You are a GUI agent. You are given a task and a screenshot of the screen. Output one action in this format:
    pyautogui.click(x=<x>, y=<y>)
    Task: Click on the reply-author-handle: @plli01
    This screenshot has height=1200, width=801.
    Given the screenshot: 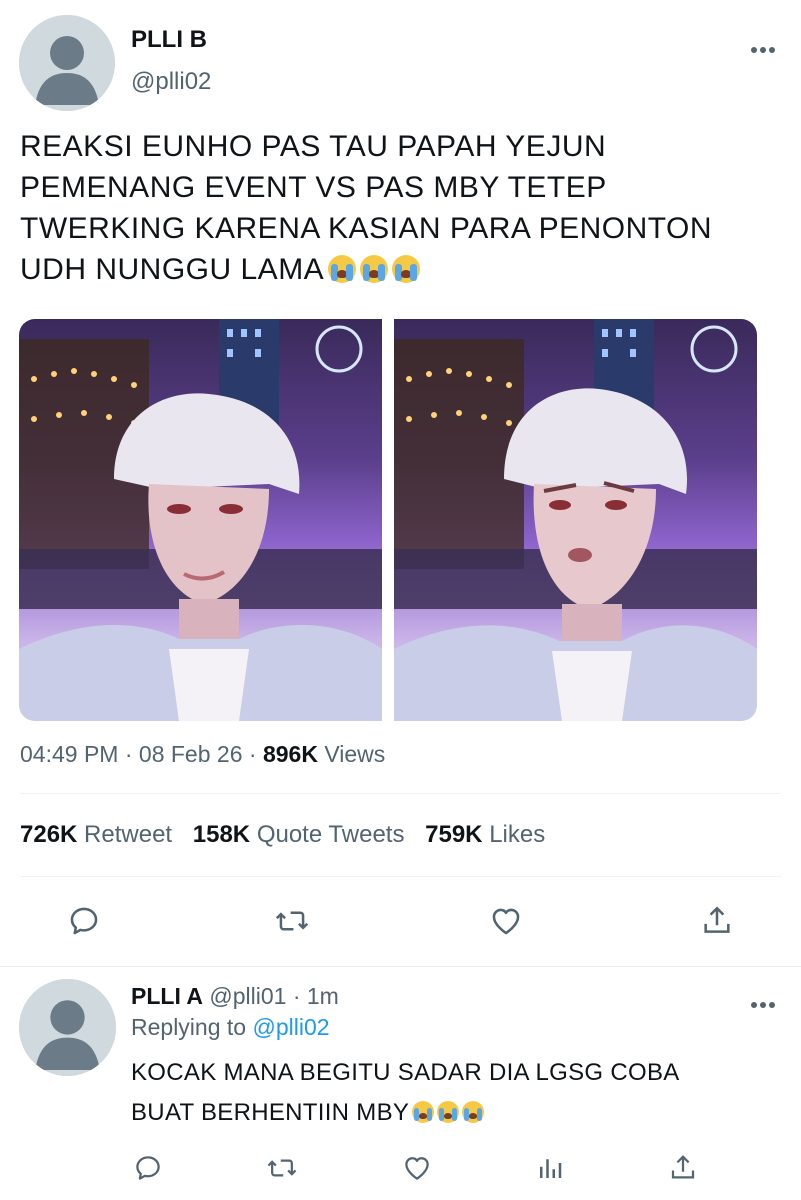 What is the action you would take?
    pyautogui.click(x=247, y=996)
    